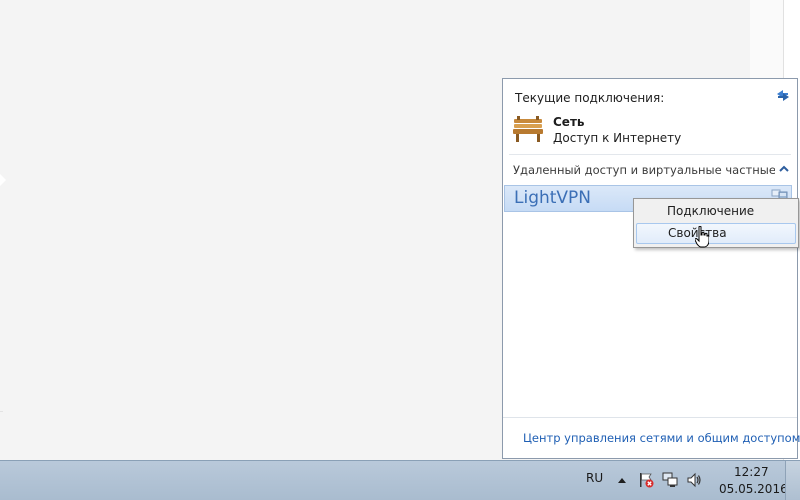  I want to click on action-center-flag-icon, so click(646, 480).